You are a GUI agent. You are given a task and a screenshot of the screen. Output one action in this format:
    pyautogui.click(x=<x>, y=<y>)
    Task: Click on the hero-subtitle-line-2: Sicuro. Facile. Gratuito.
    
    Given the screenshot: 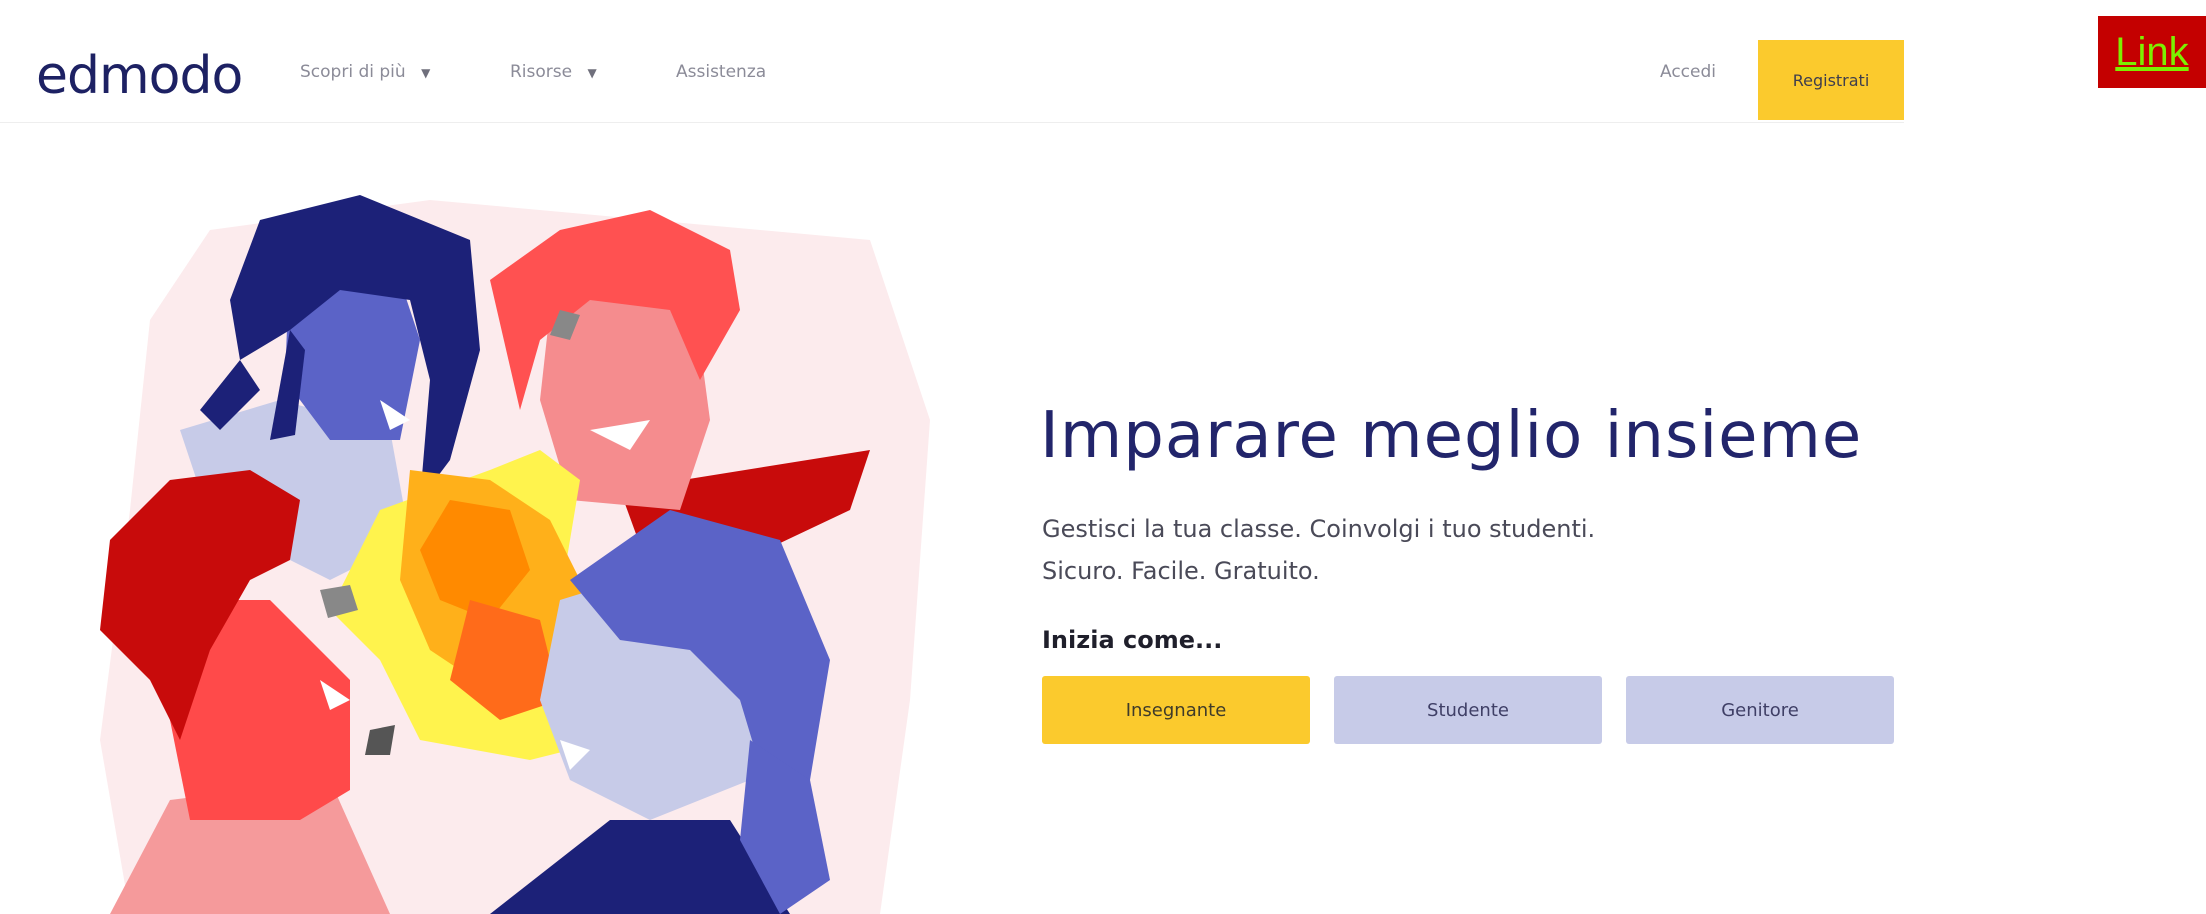 What is the action you would take?
    pyautogui.click(x=1181, y=571)
    